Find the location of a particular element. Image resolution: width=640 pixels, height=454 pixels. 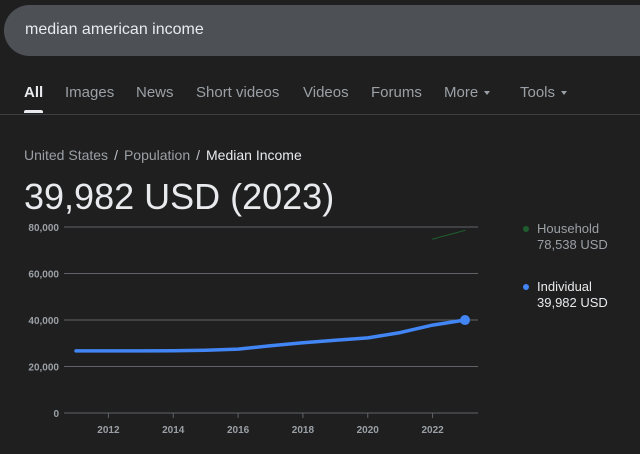

x-tick-label: 2022 is located at coordinates (432, 430).